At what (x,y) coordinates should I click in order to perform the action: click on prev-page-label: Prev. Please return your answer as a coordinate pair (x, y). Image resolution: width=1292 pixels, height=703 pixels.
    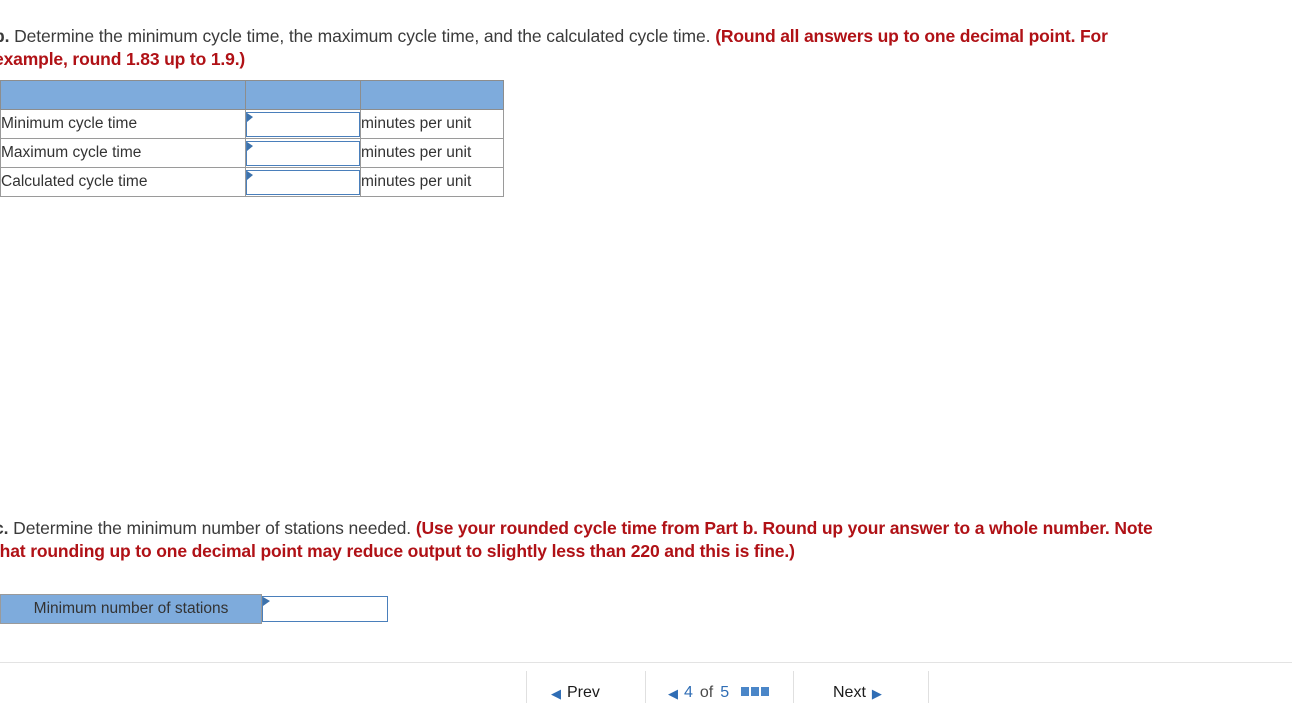
    Looking at the image, I should click on (583, 692).